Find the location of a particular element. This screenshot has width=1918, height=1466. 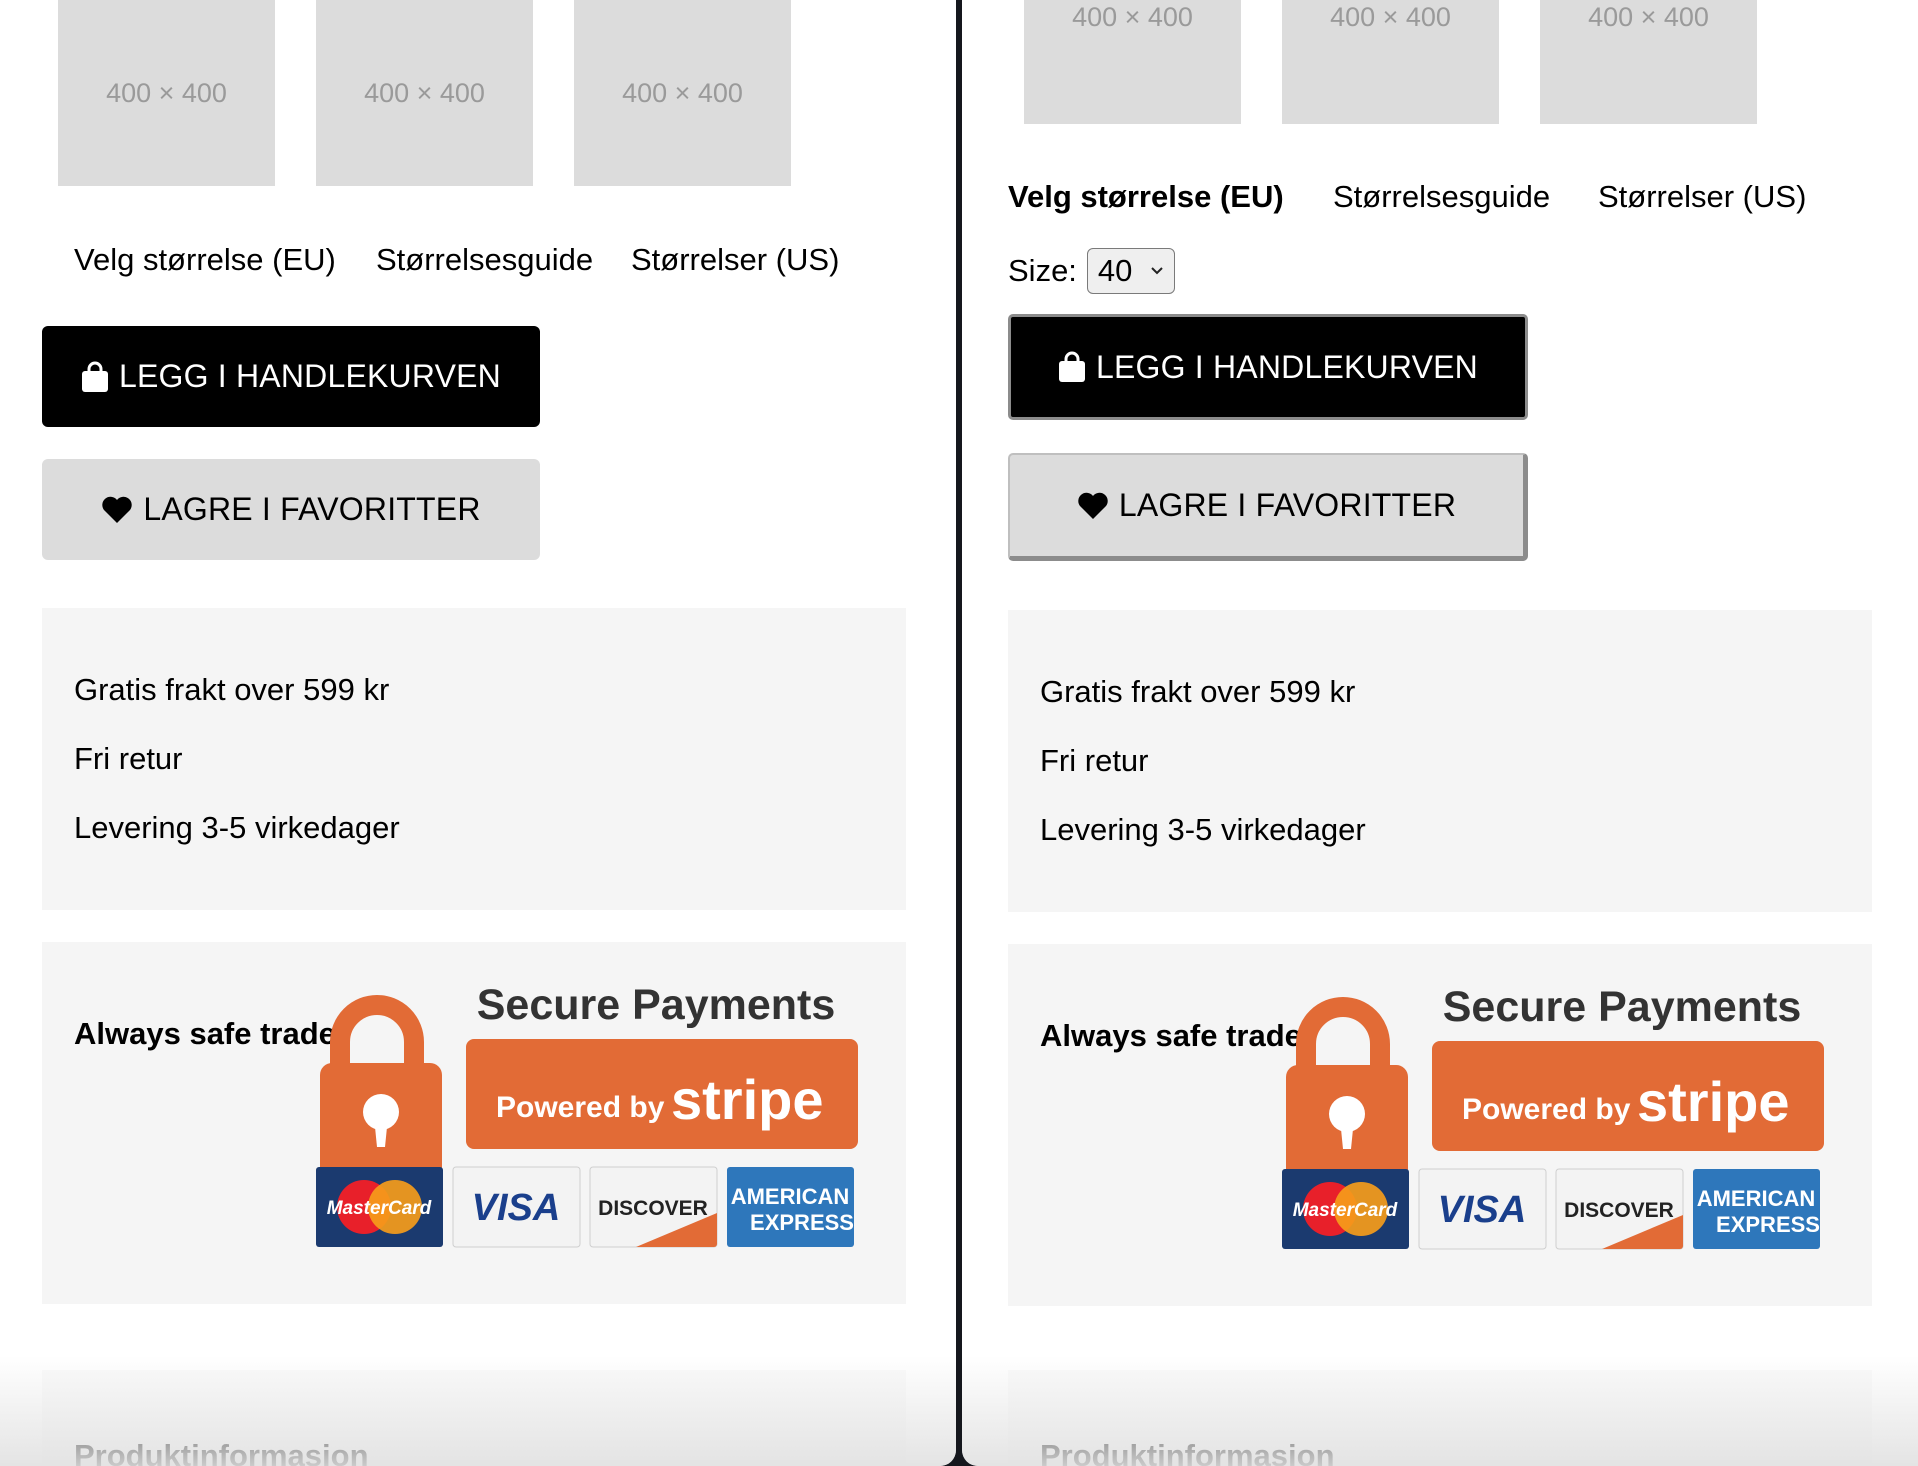

size-select-value: 40 is located at coordinates (1115, 270).